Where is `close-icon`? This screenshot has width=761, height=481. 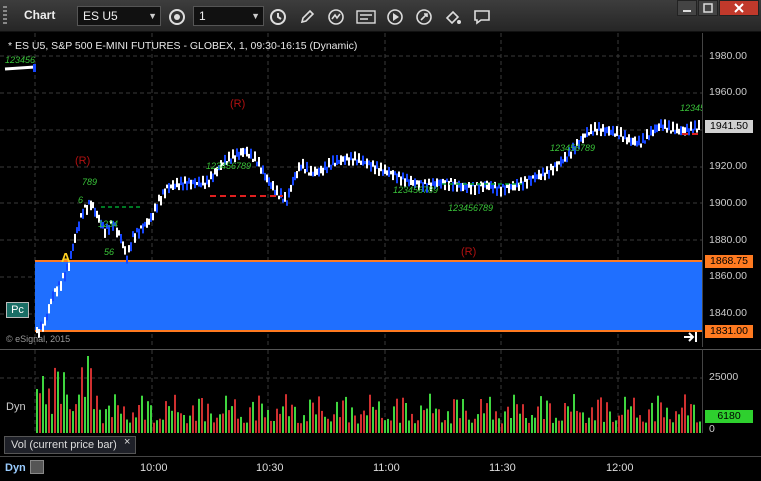 close-icon is located at coordinates (739, 8).